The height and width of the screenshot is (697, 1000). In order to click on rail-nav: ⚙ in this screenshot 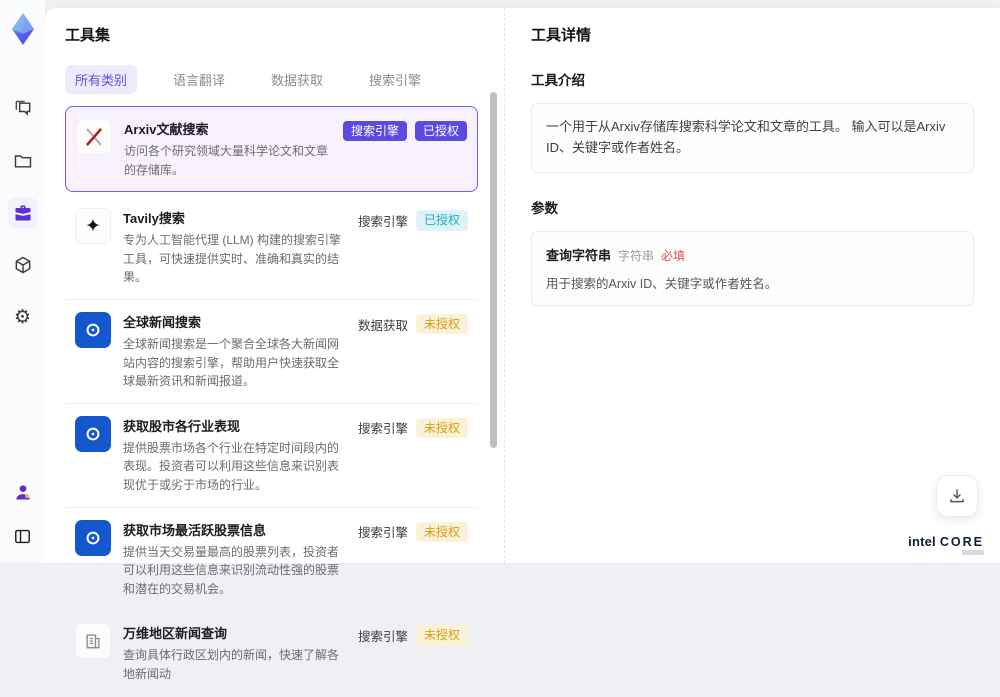, I will do `click(23, 213)`.